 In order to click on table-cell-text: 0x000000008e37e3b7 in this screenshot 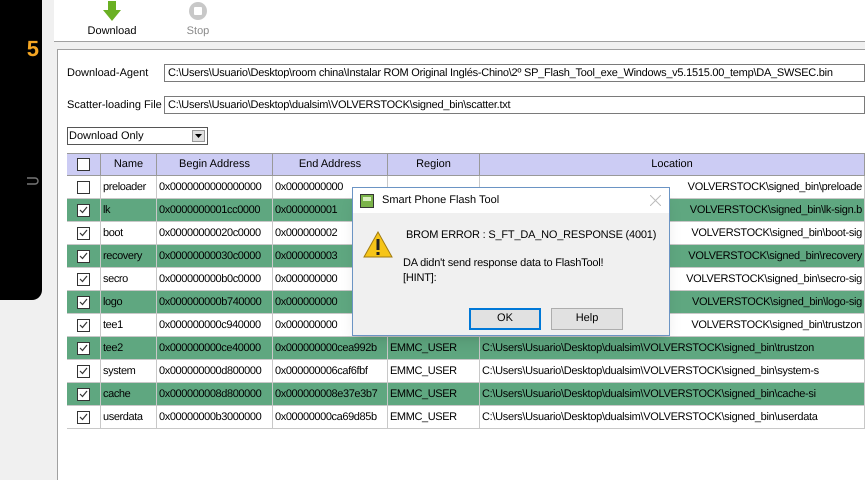, I will do `click(326, 394)`.